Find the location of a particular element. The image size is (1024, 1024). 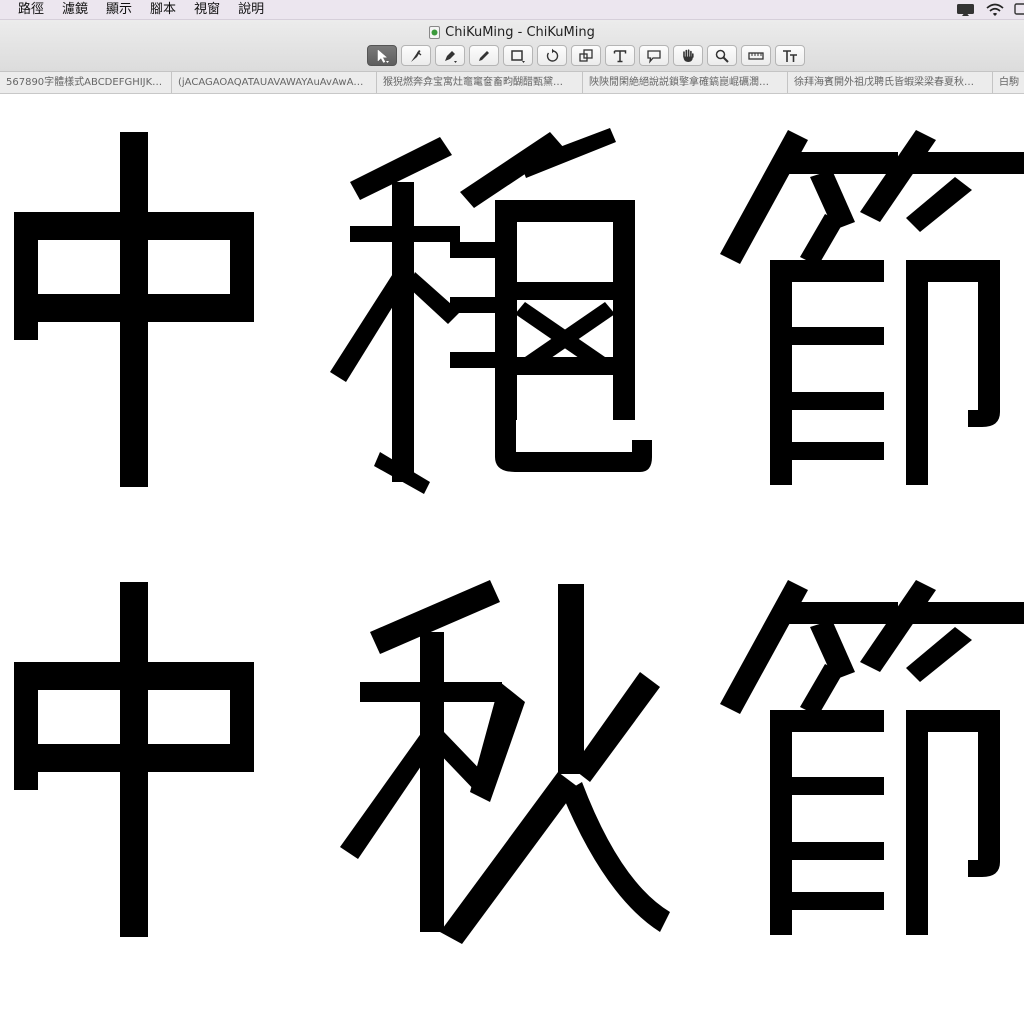

knife-icon is located at coordinates (416, 55).